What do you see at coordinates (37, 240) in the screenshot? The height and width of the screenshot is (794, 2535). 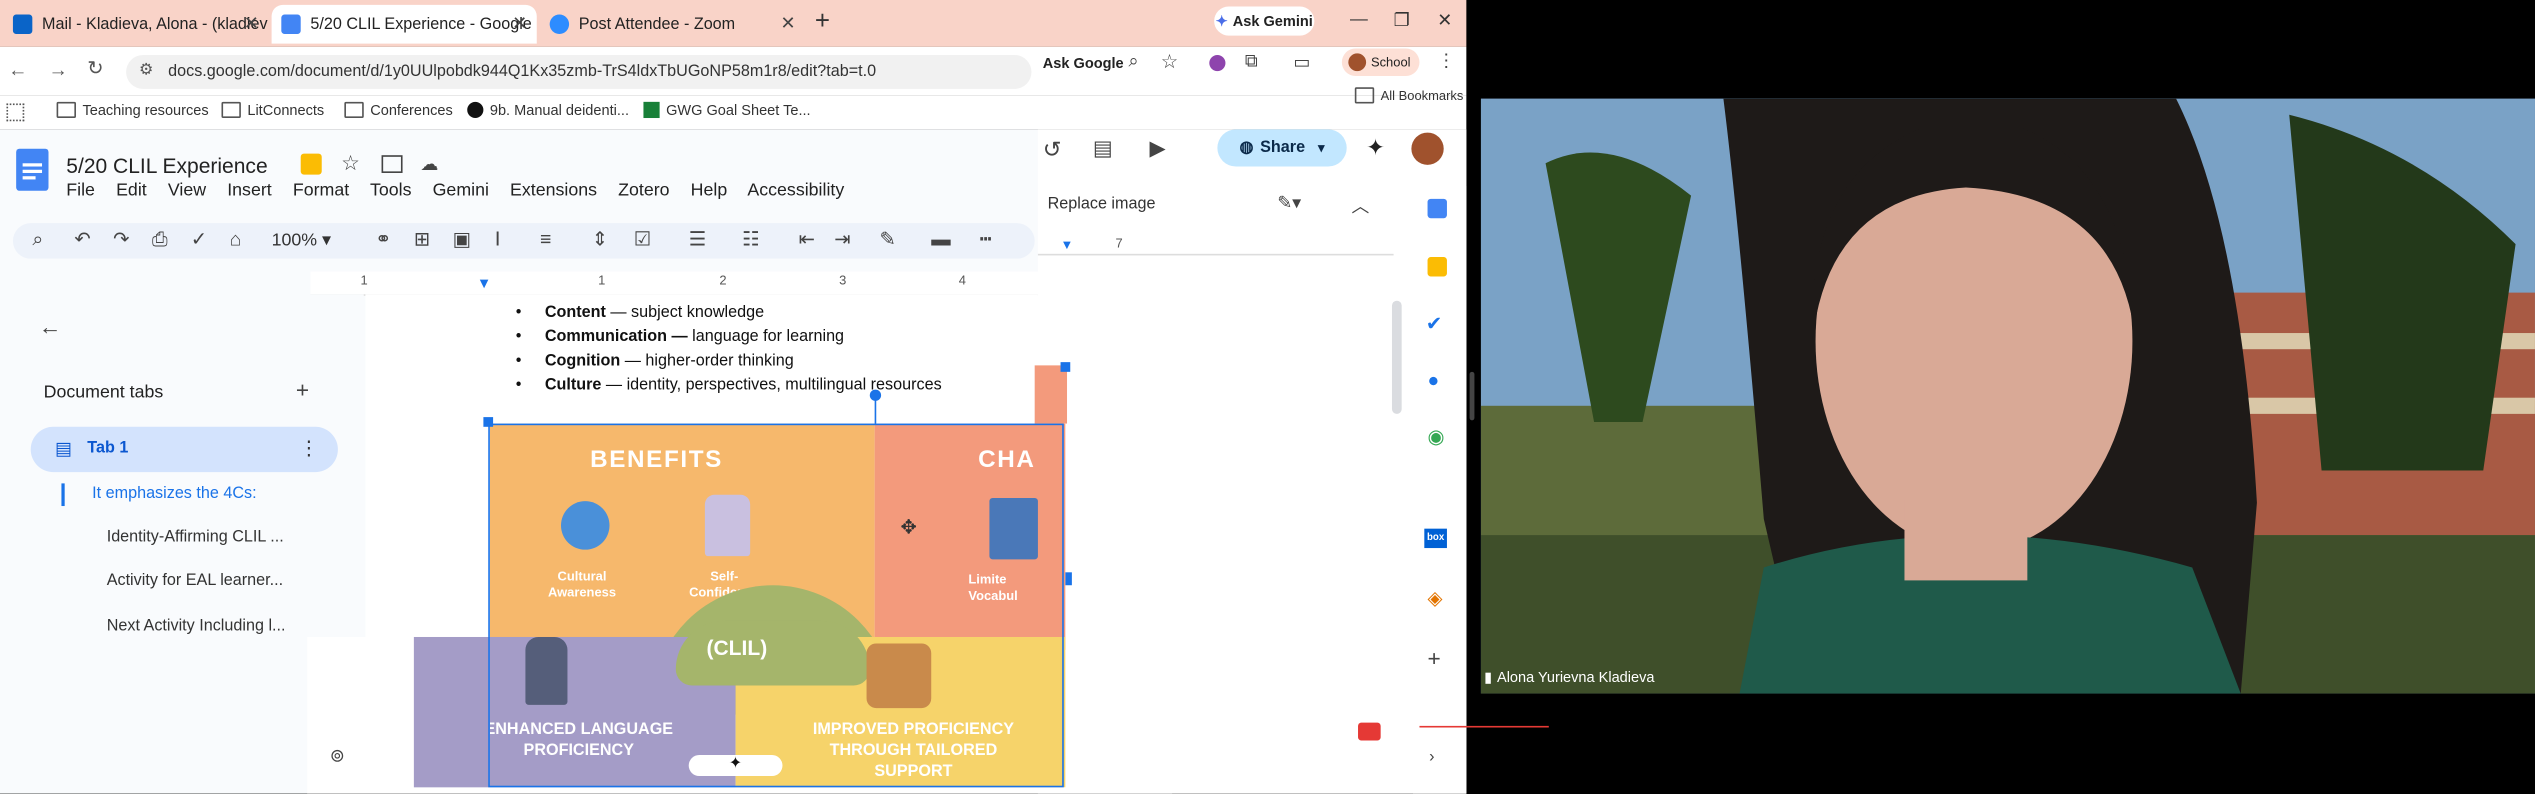 I see `search-icon: ⌕` at bounding box center [37, 240].